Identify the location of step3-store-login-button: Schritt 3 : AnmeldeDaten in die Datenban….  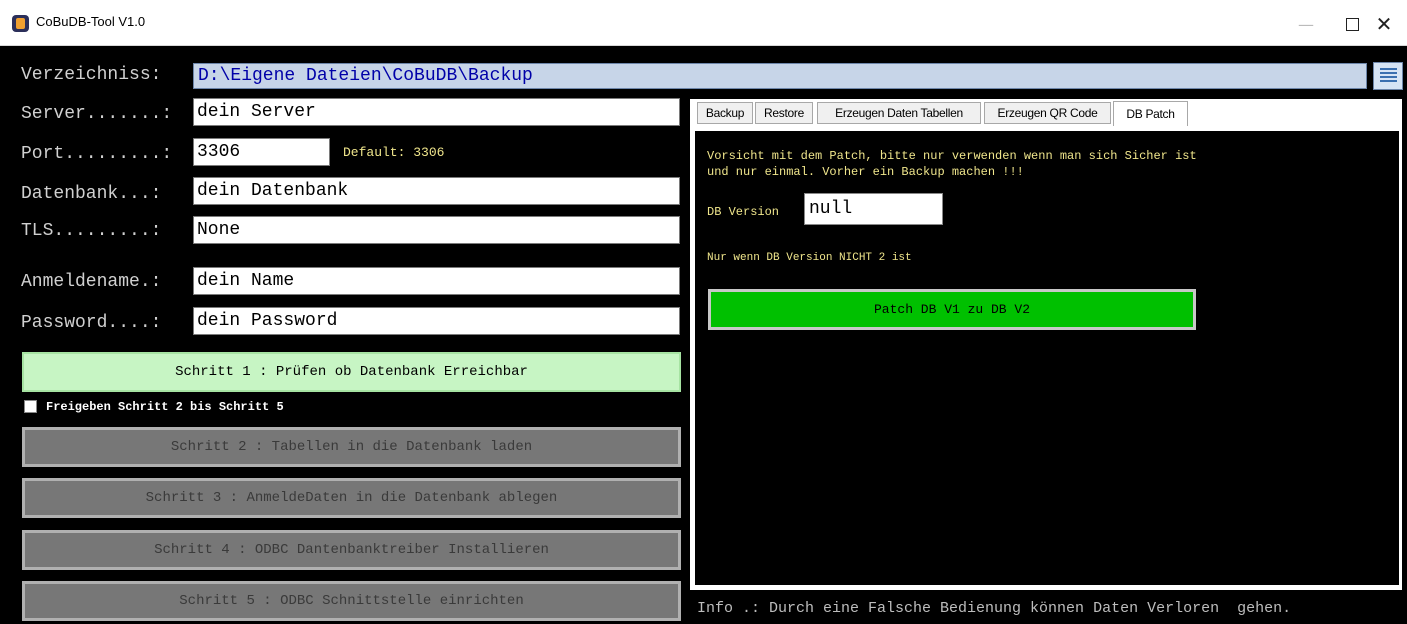
(351, 498).